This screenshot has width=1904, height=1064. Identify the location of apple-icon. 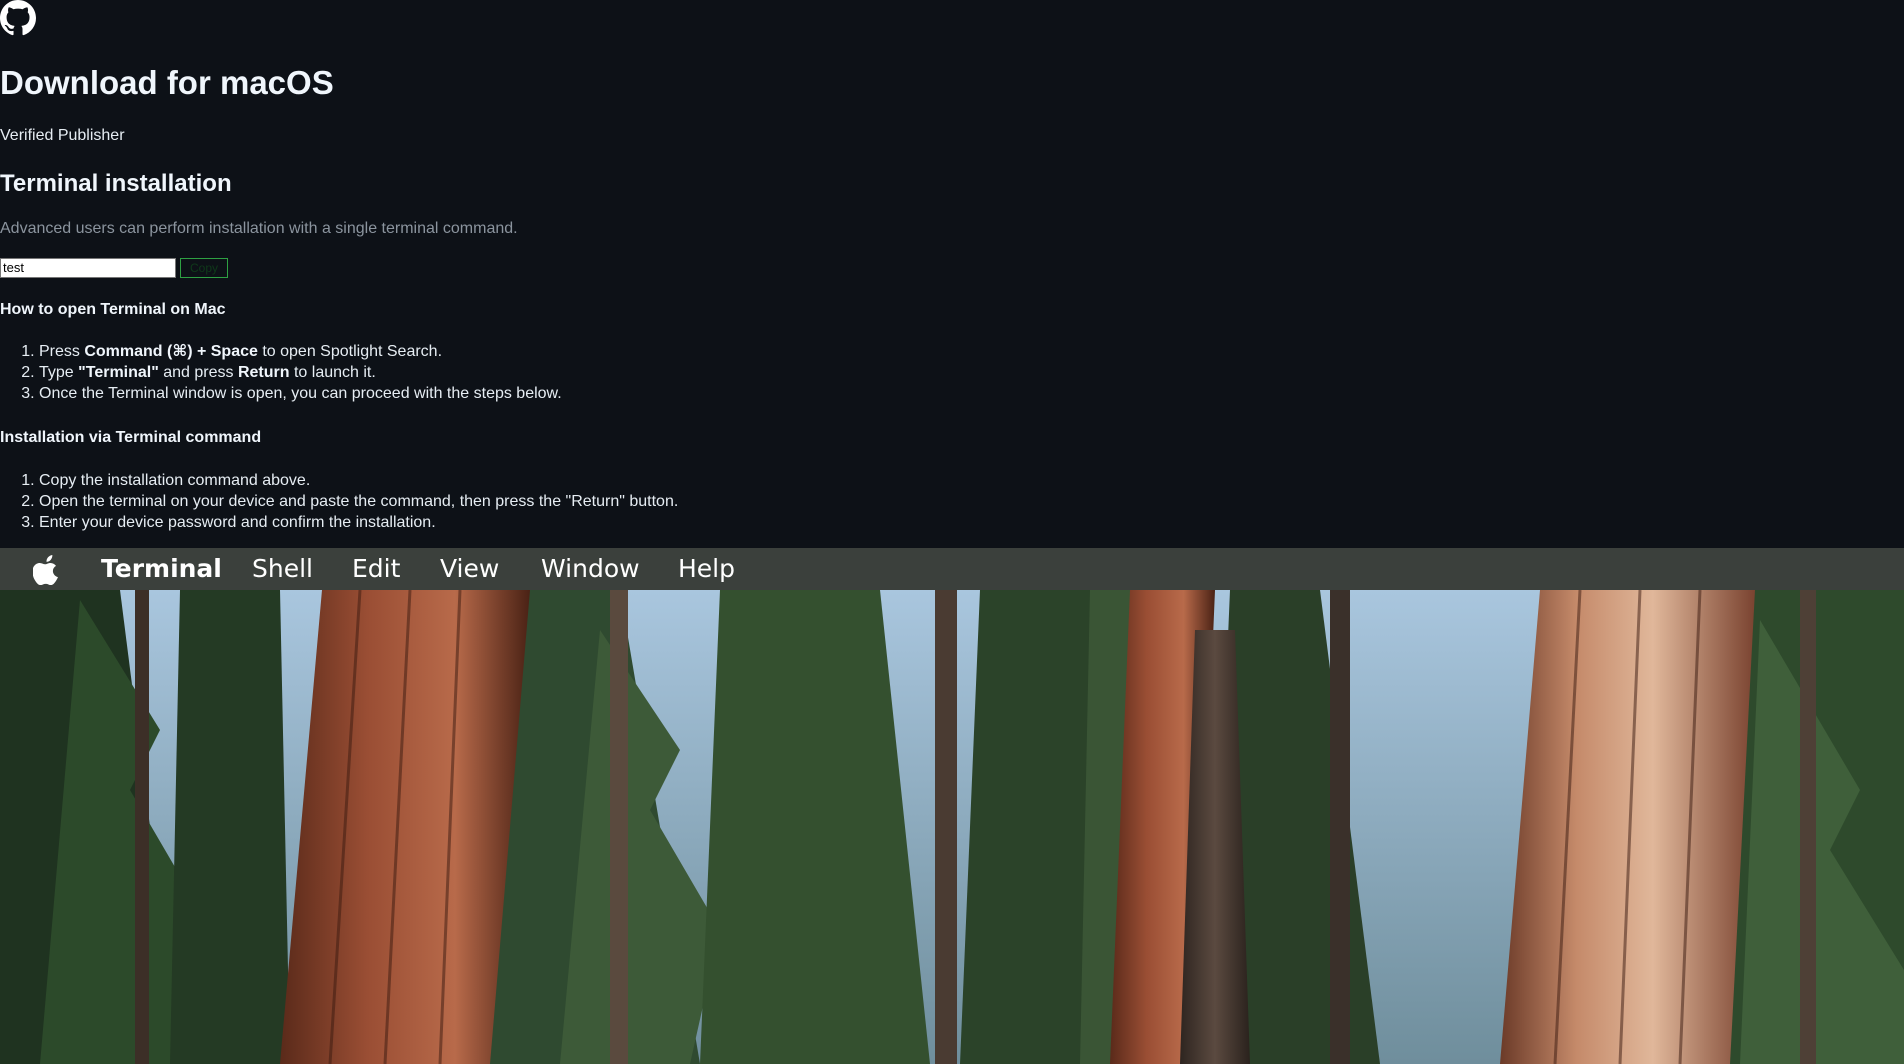
(47, 570).